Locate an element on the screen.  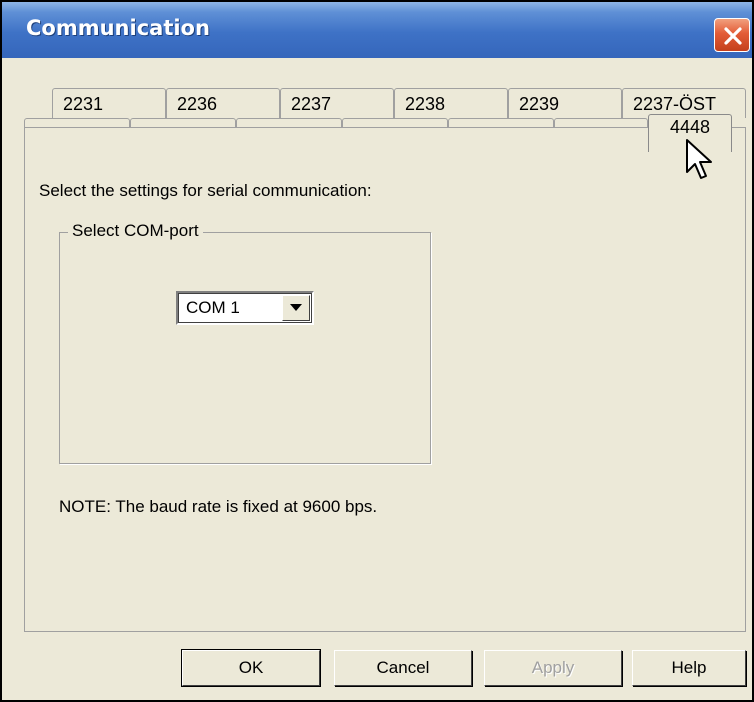
com-port-select: COM 1 is located at coordinates (245, 308).